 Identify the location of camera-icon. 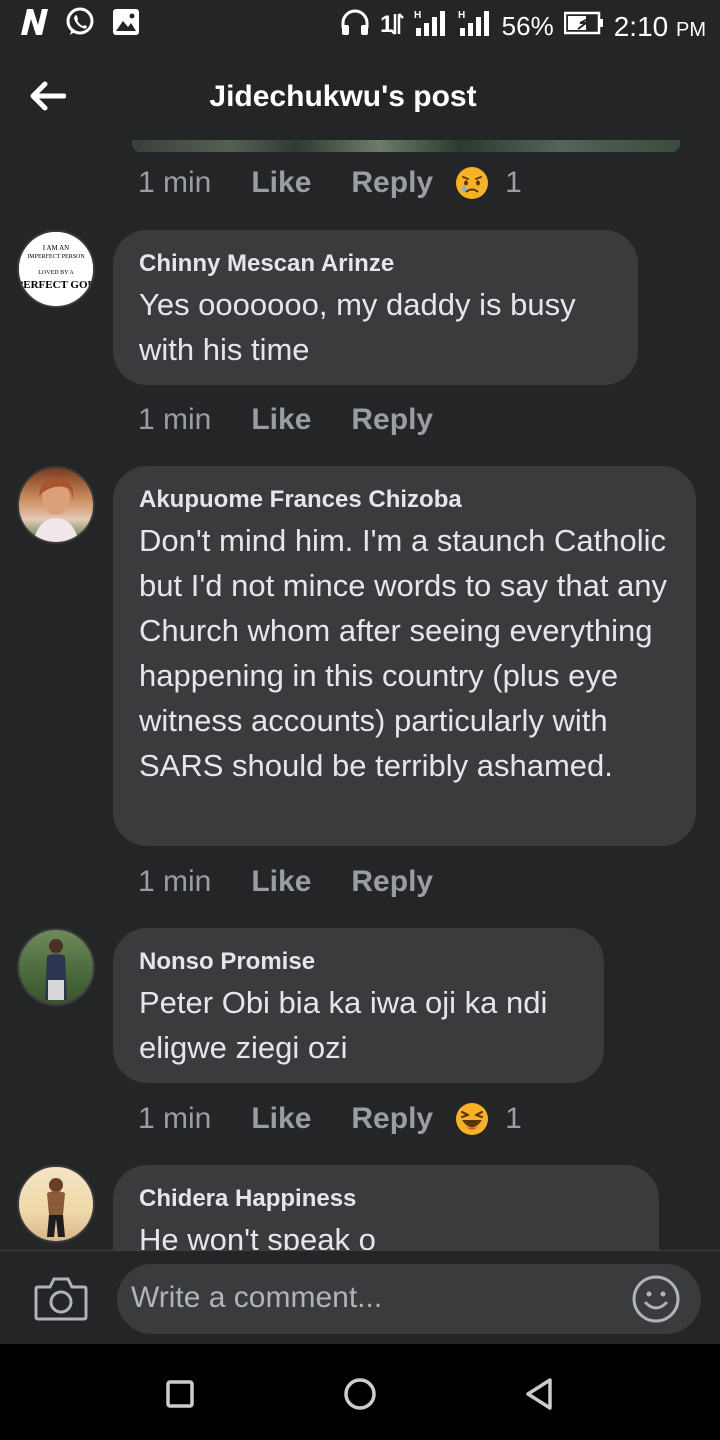
(61, 1299).